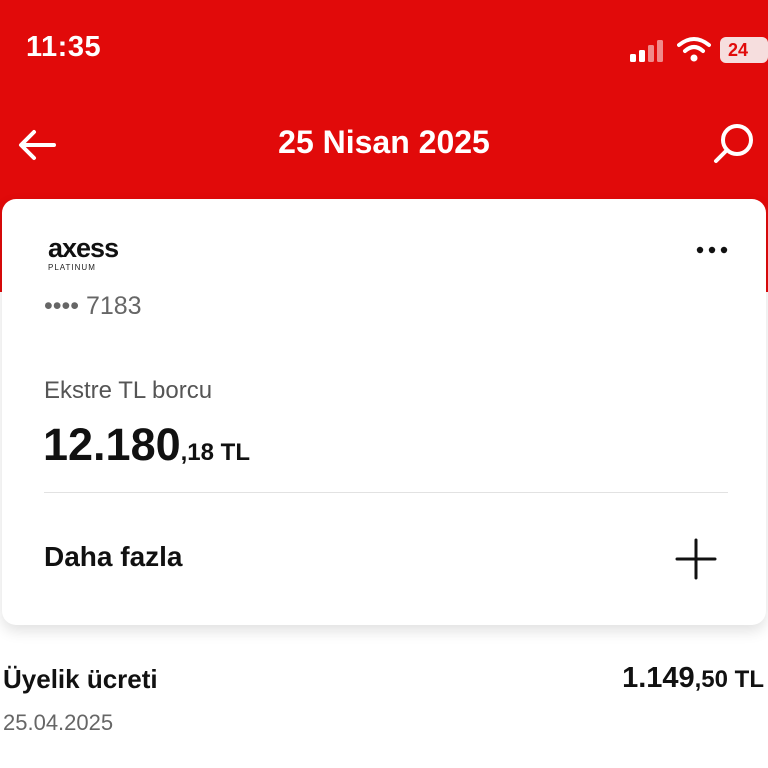  I want to click on more-details-label: Daha fazla, so click(113, 556).